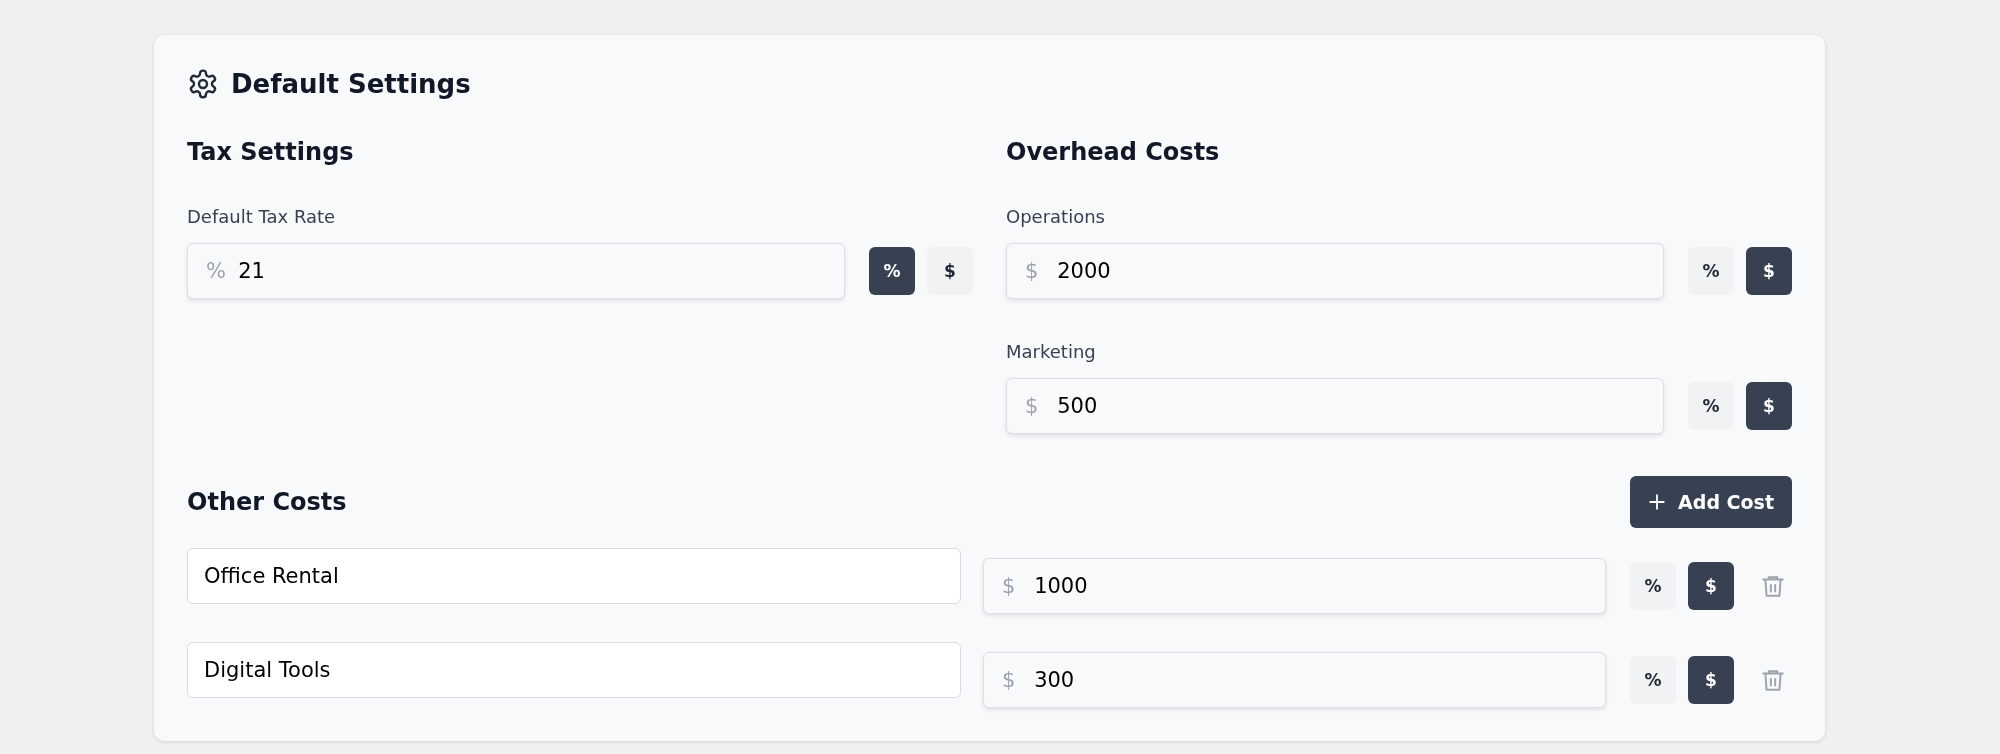 The image size is (2000, 754). What do you see at coordinates (216, 271) in the screenshot?
I see `unit-symbol: %` at bounding box center [216, 271].